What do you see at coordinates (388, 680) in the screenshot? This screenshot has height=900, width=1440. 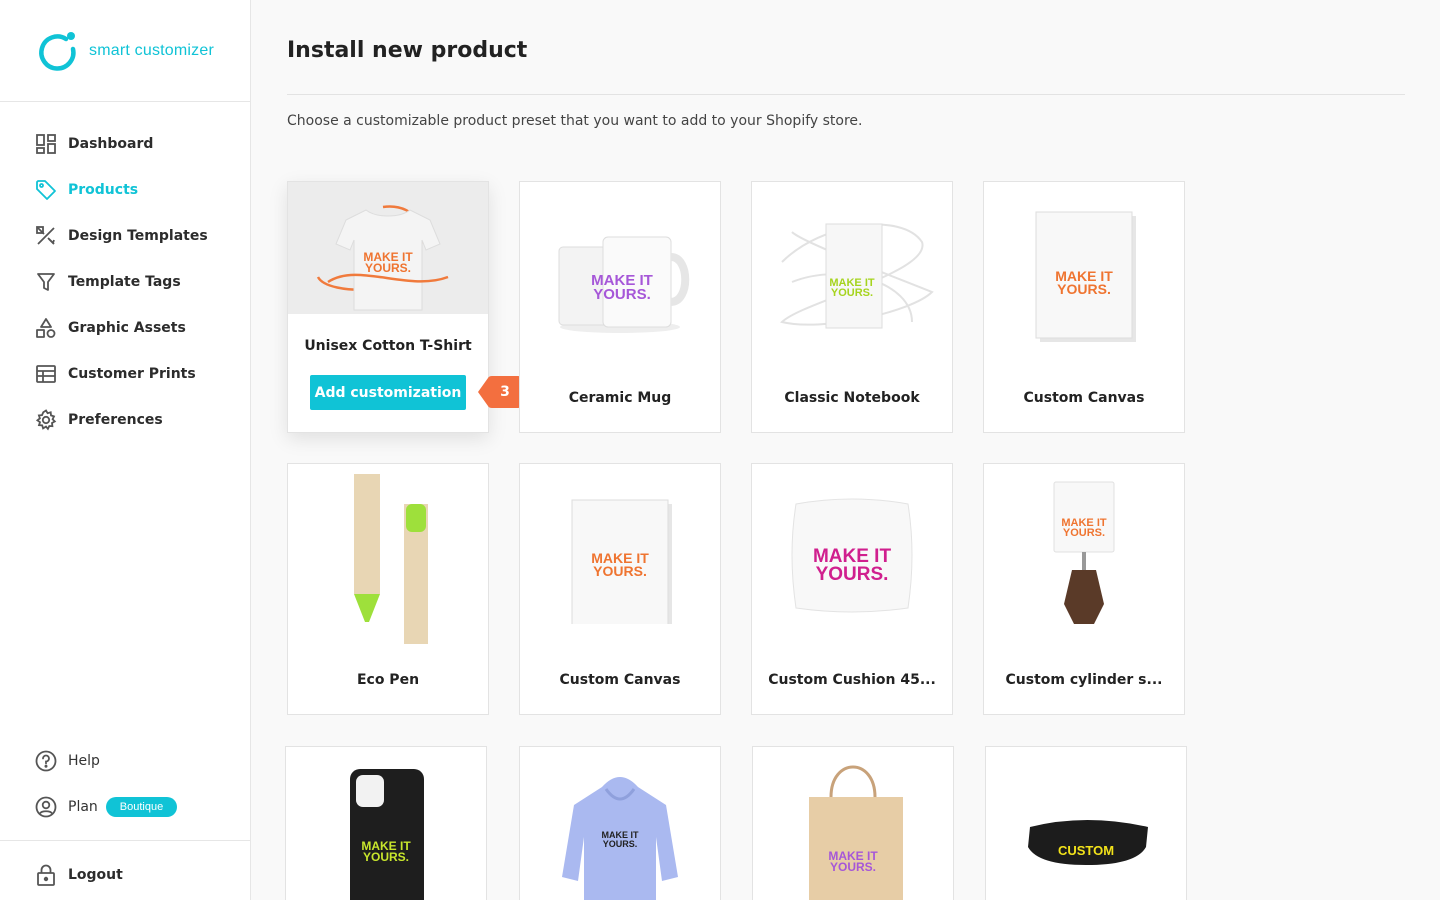 I see `product-name: Eco Pen` at bounding box center [388, 680].